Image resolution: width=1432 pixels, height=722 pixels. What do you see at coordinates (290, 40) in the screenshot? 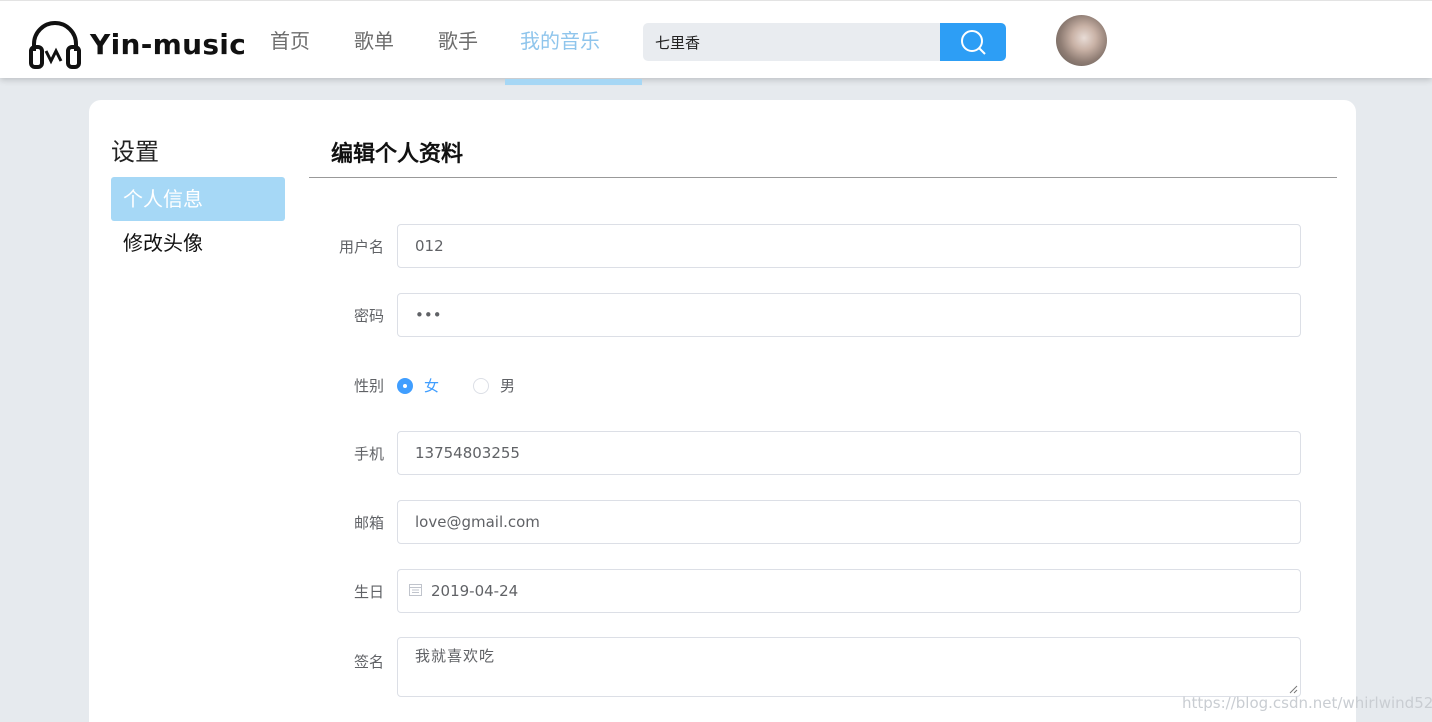
I see `nav-home: 首页` at bounding box center [290, 40].